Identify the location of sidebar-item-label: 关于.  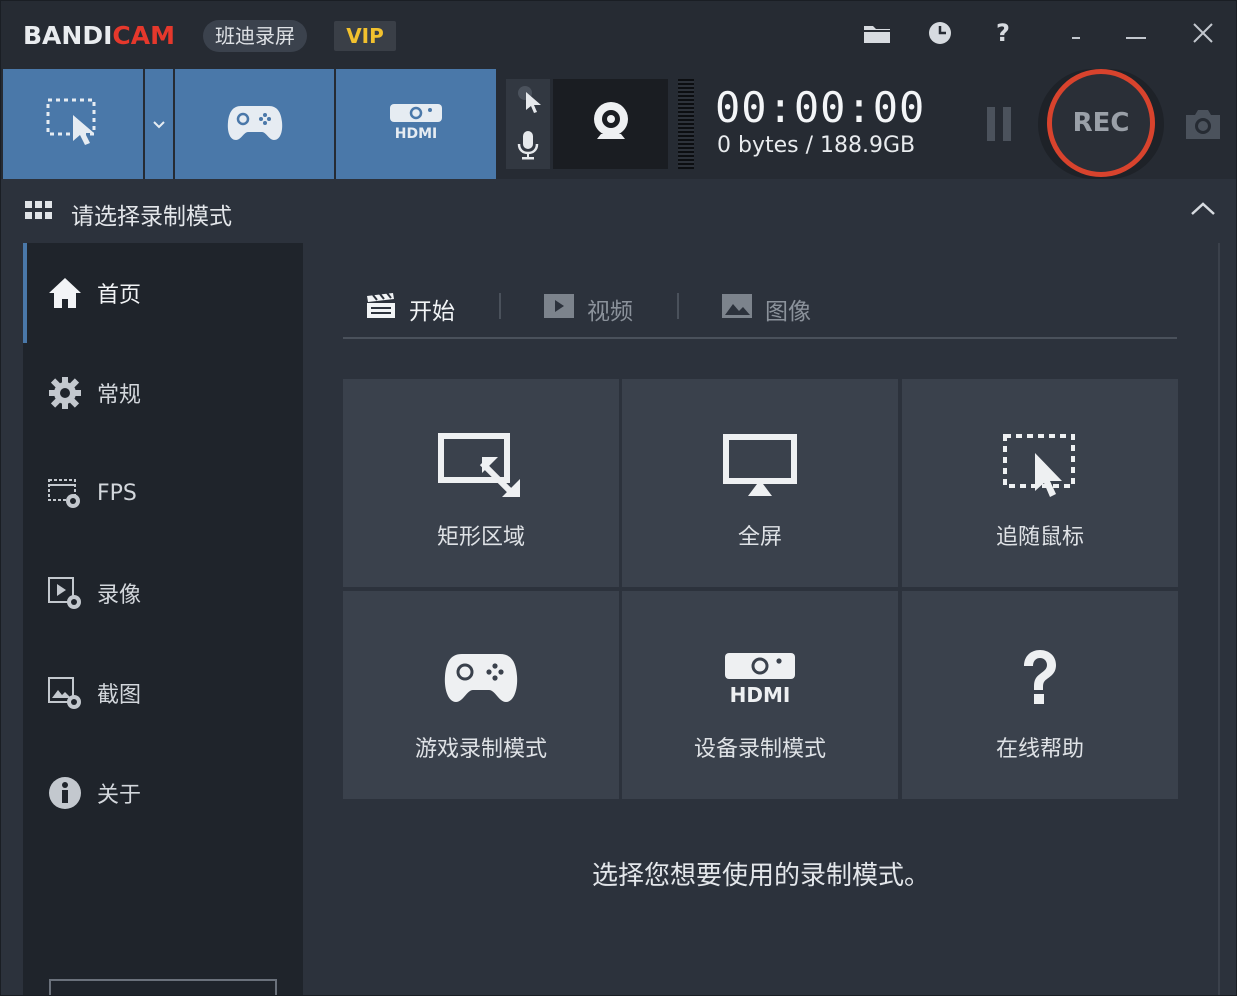
(119, 795).